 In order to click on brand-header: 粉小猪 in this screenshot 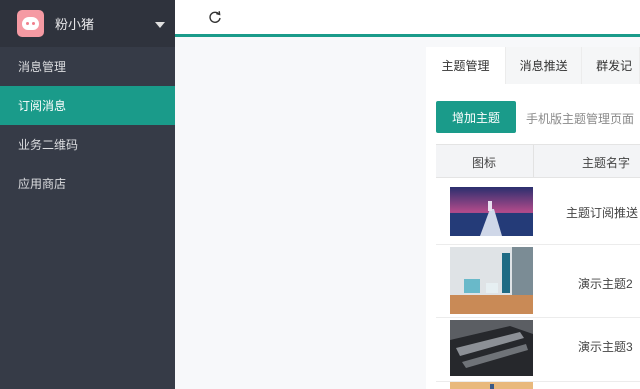, I will do `click(87, 23)`.